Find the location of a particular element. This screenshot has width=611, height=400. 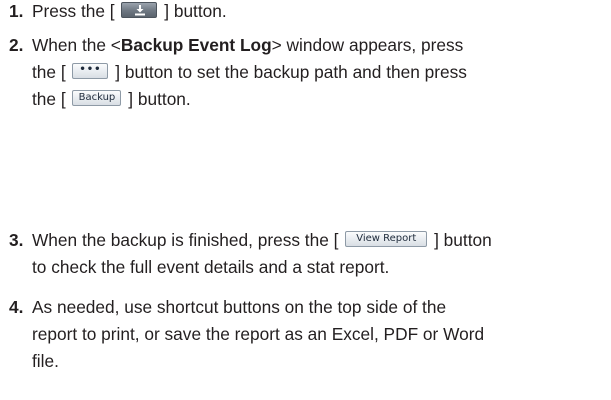

step-1: 1. Press the [ ] button. is located at coordinates (308, 12).